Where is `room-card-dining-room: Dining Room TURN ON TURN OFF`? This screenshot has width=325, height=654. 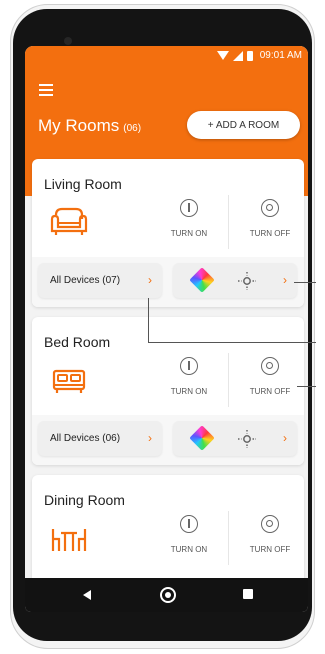
room-card-dining-room: Dining Room TURN ON TURN OFF is located at coordinates (168, 530).